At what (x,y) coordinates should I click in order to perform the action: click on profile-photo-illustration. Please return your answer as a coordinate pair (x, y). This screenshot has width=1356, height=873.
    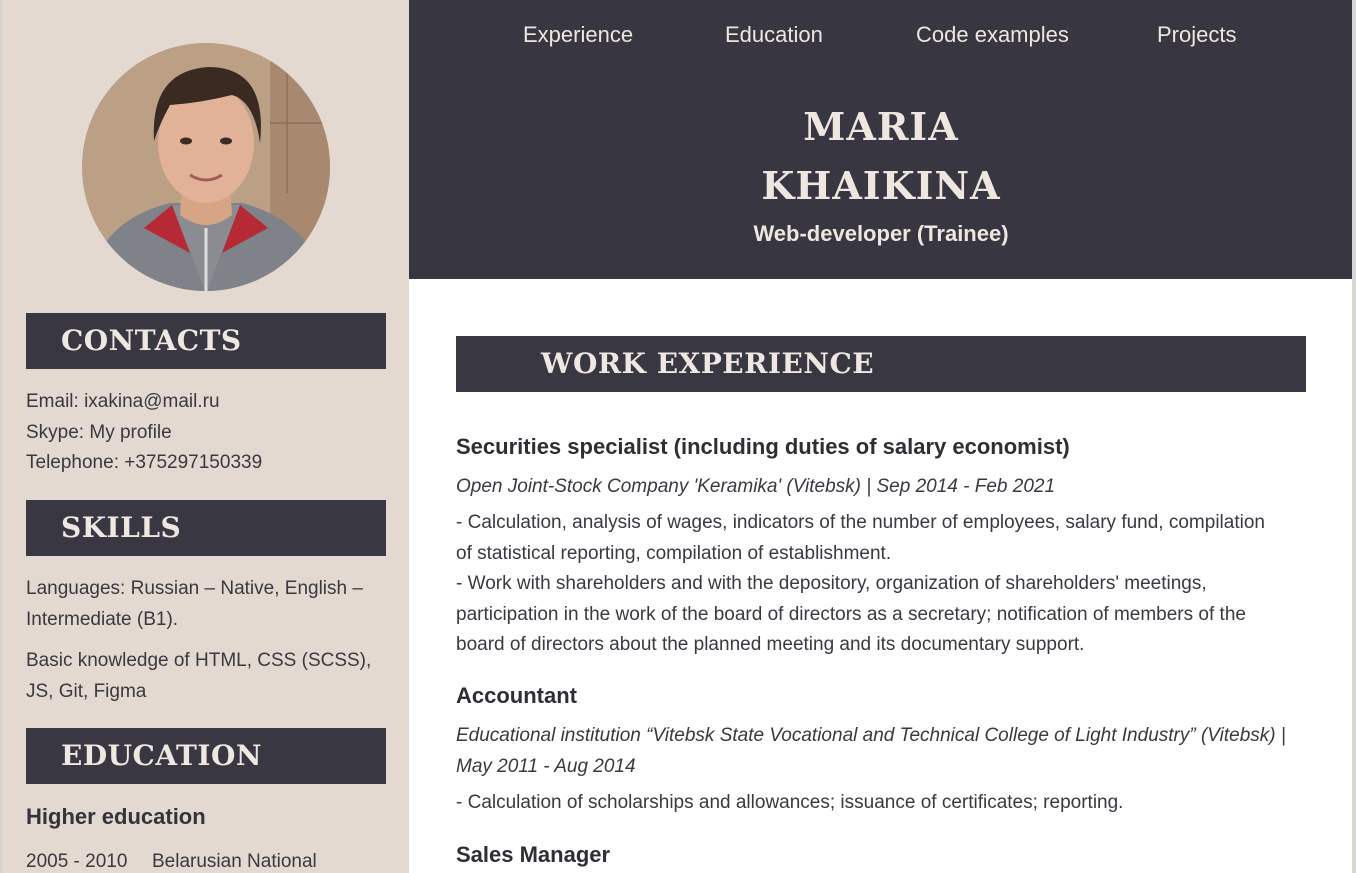
    Looking at the image, I should click on (206, 167).